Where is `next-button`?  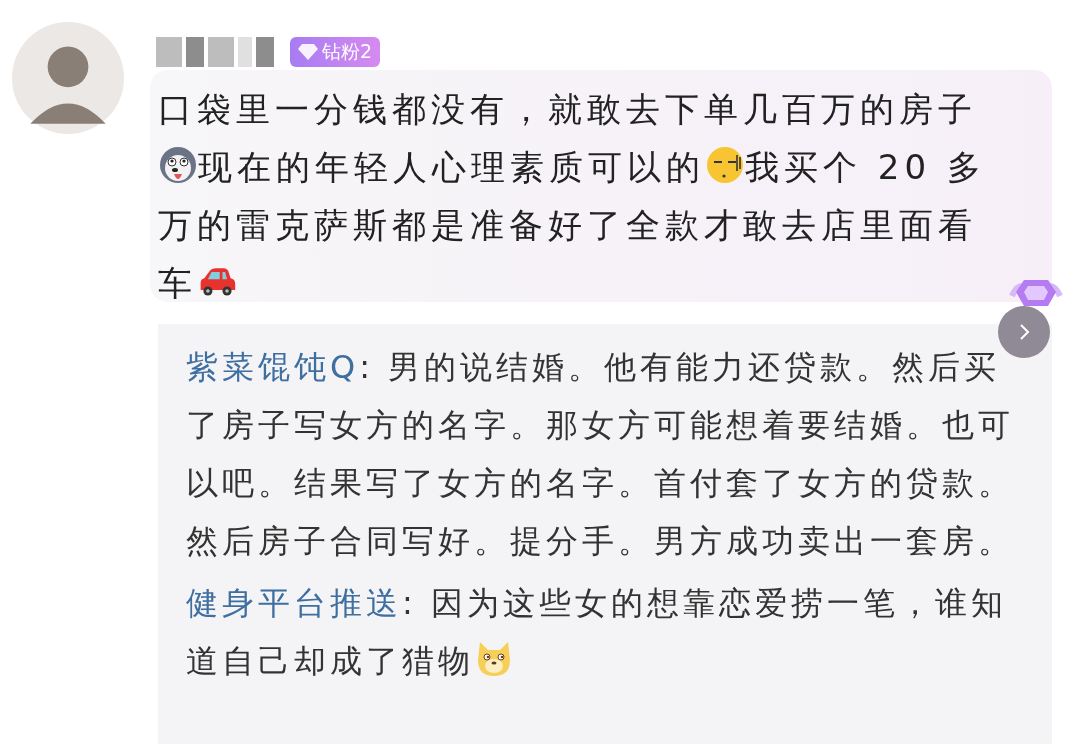
next-button is located at coordinates (1024, 332).